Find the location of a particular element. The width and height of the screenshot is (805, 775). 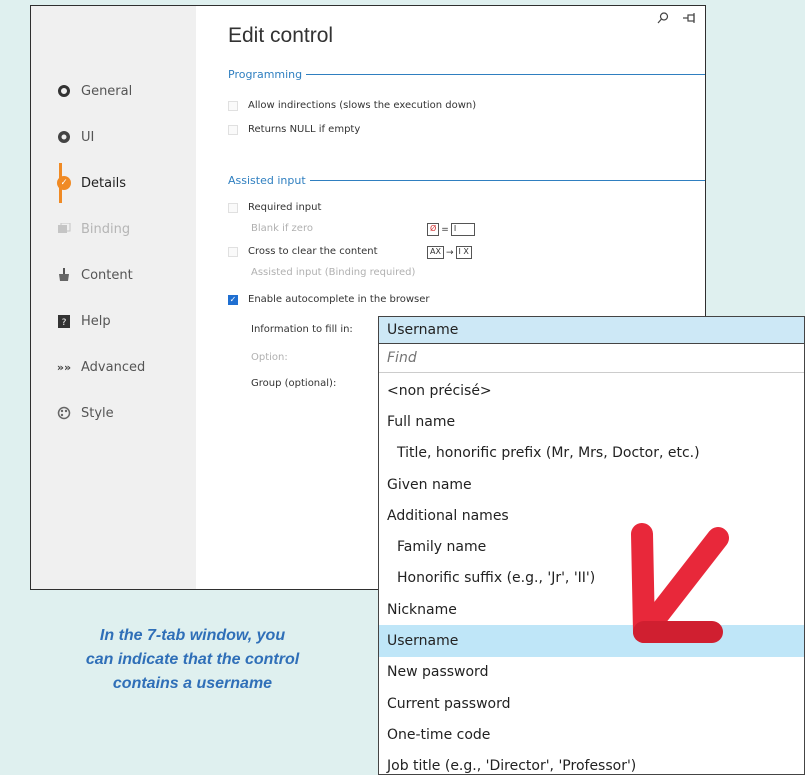

dropdown-option: Honorific suffix (e.g., 'Jr', 'II') is located at coordinates (591, 578).